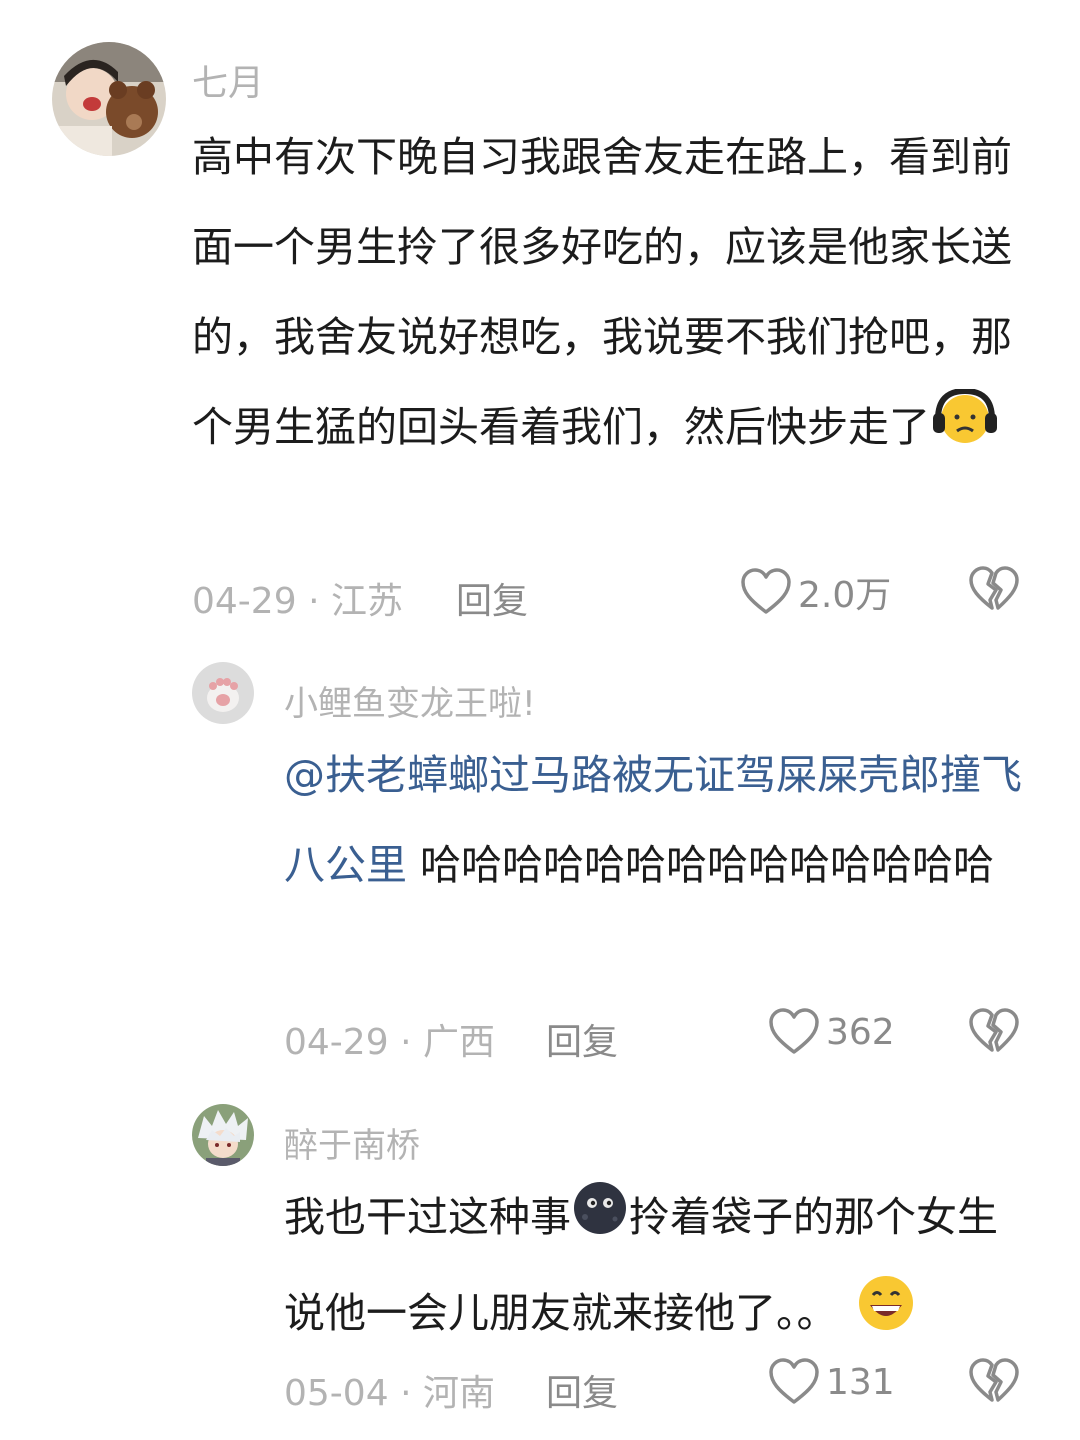  I want to click on comment-meta: 04-29 · 广西, so click(389, 1039).